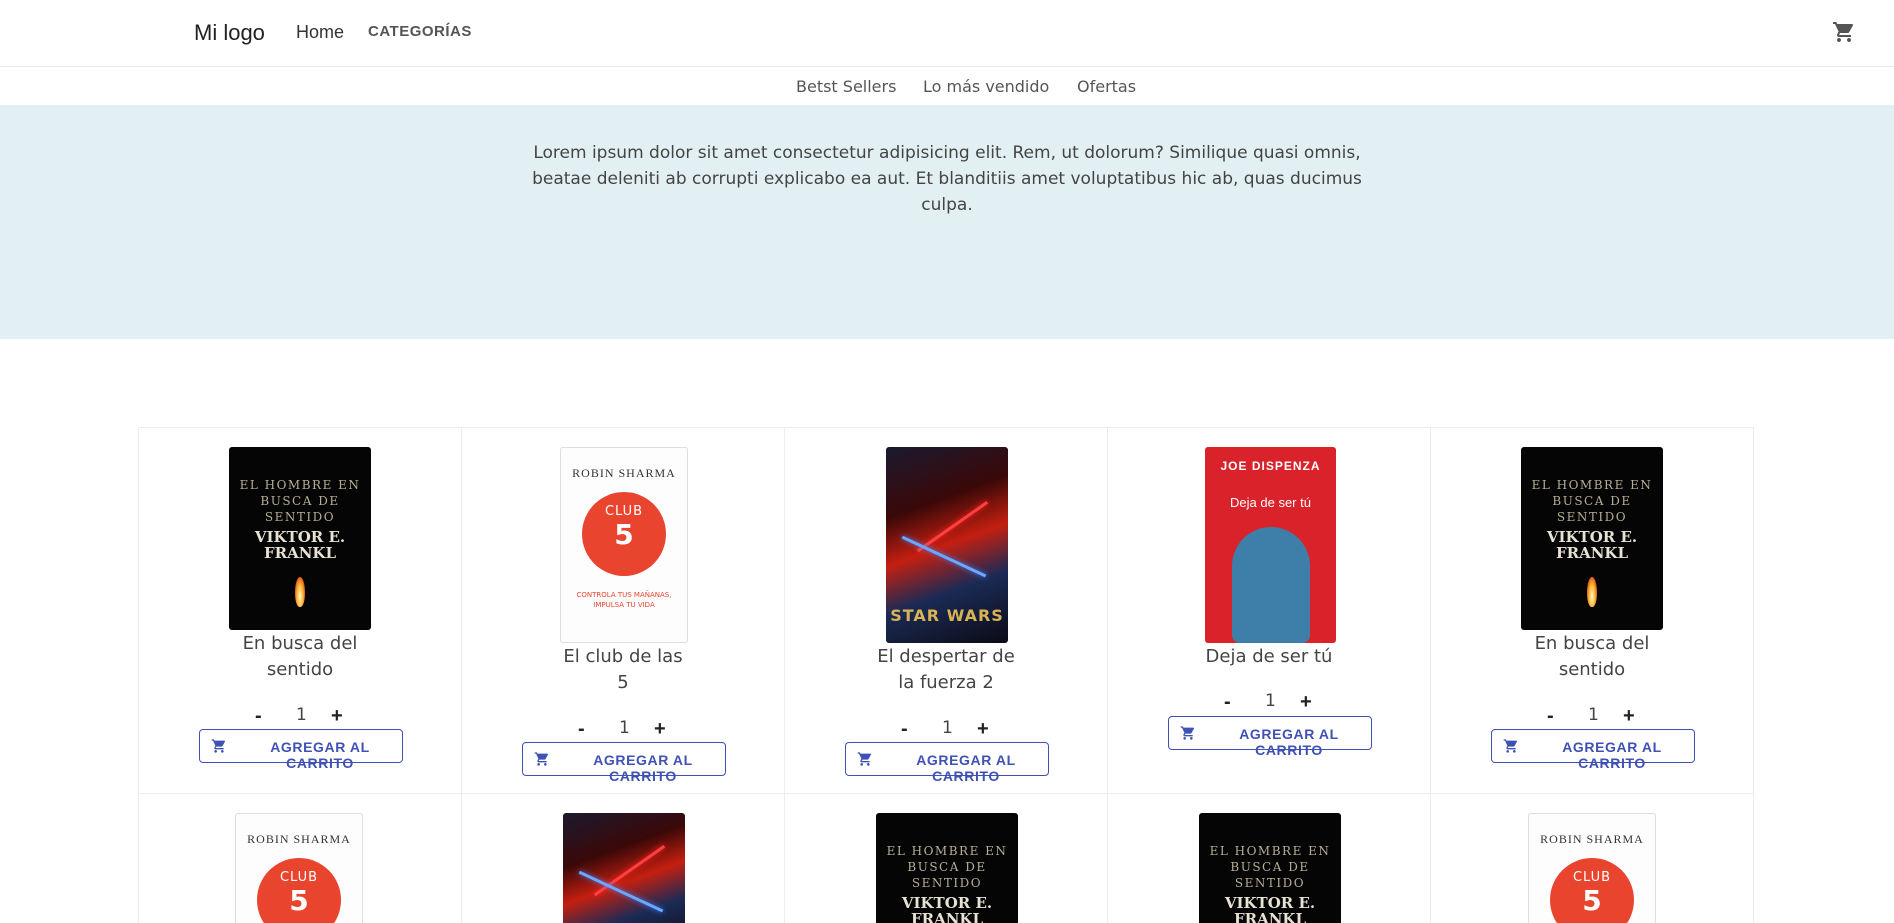  I want to click on product-title: El club de las 5, so click(623, 669).